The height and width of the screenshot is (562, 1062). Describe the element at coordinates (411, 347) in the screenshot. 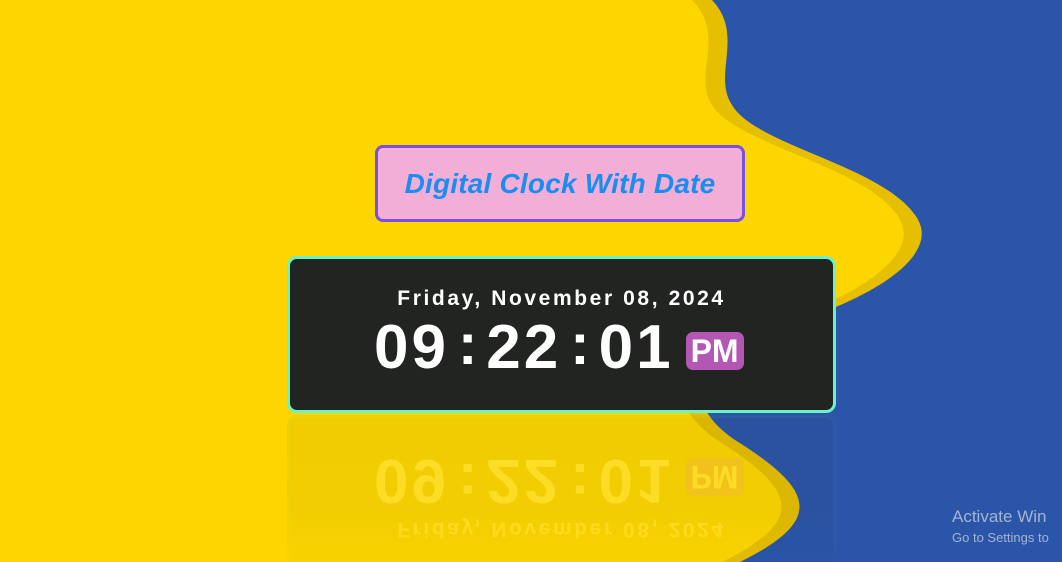

I see `hours-value: 09` at that location.